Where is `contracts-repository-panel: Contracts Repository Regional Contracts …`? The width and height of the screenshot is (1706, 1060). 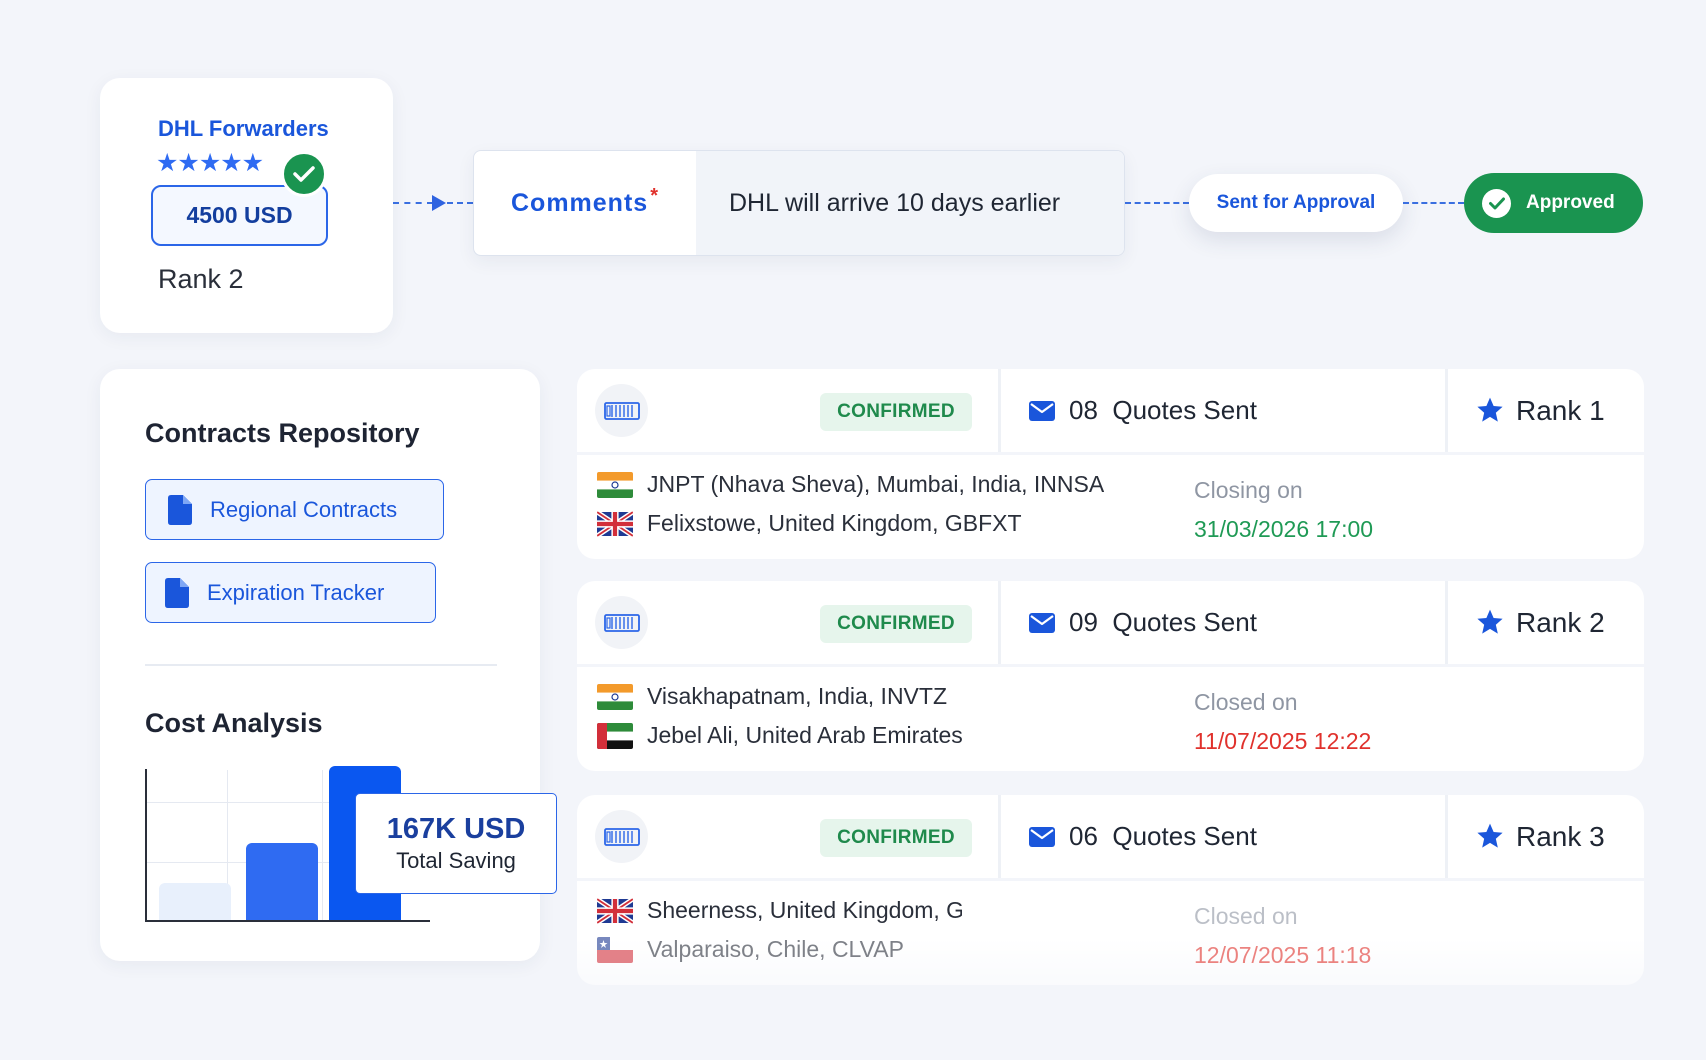
contracts-repository-panel: Contracts Repository Regional Contracts … is located at coordinates (328, 665).